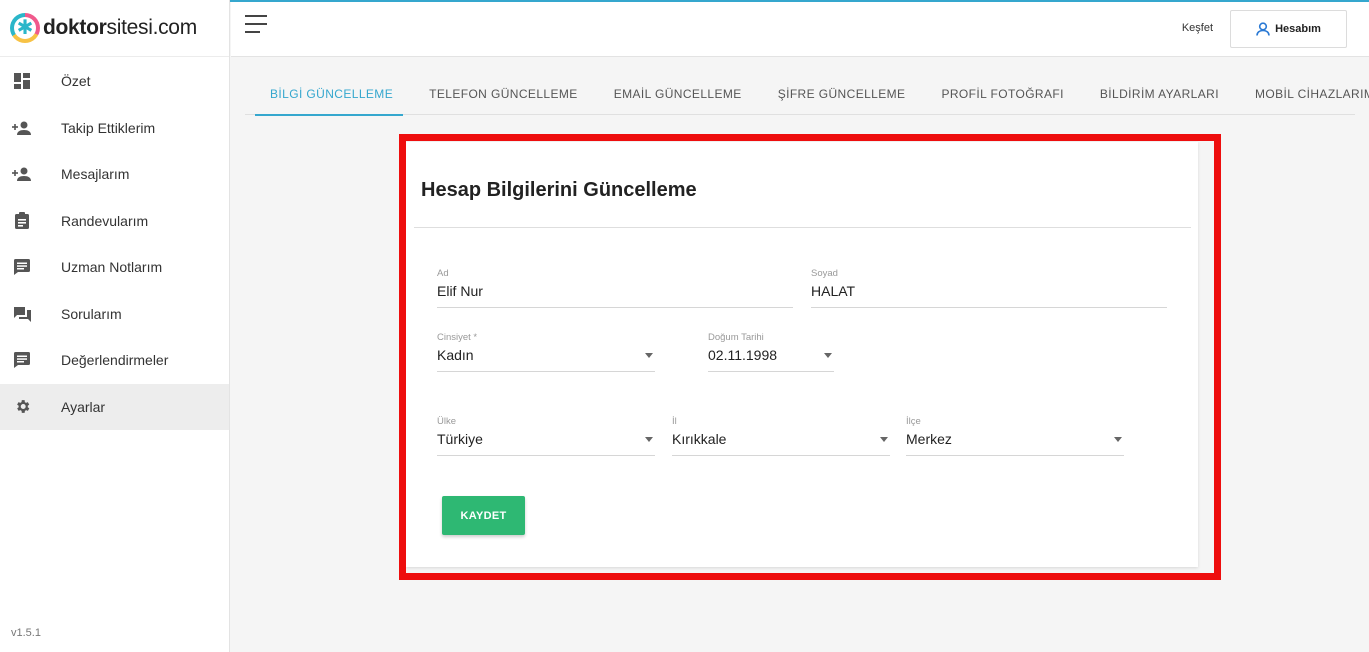 The height and width of the screenshot is (652, 1369). What do you see at coordinates (105, 220) in the screenshot?
I see `sidebar-item-label: Randevularım` at bounding box center [105, 220].